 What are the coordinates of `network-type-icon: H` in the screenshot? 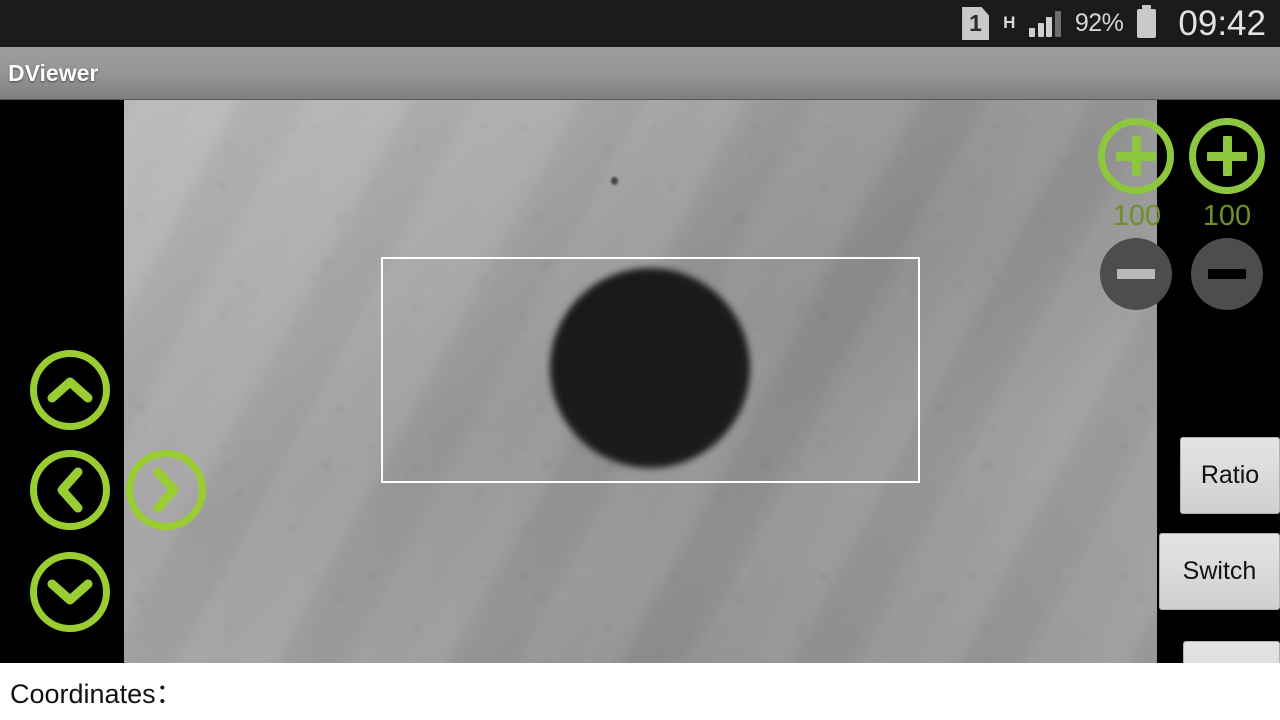 It's located at (1009, 22).